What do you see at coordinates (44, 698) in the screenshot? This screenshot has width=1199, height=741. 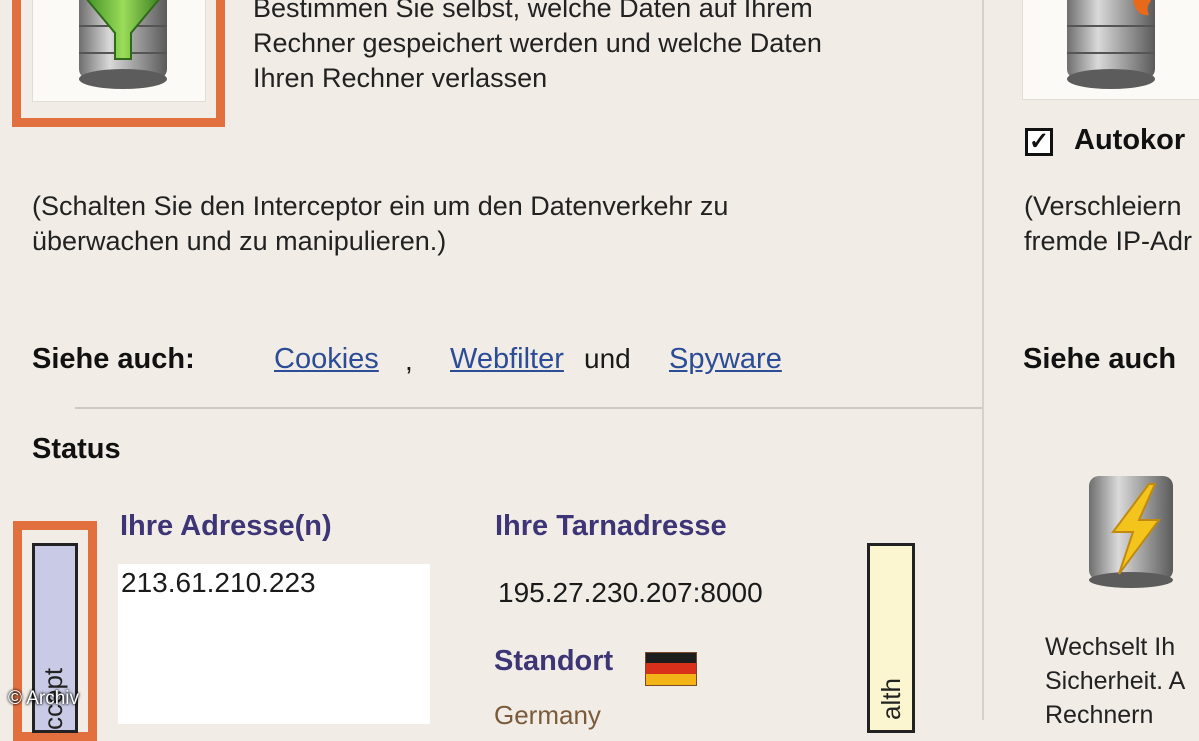 I see `copyright-watermark: © Archiv` at bounding box center [44, 698].